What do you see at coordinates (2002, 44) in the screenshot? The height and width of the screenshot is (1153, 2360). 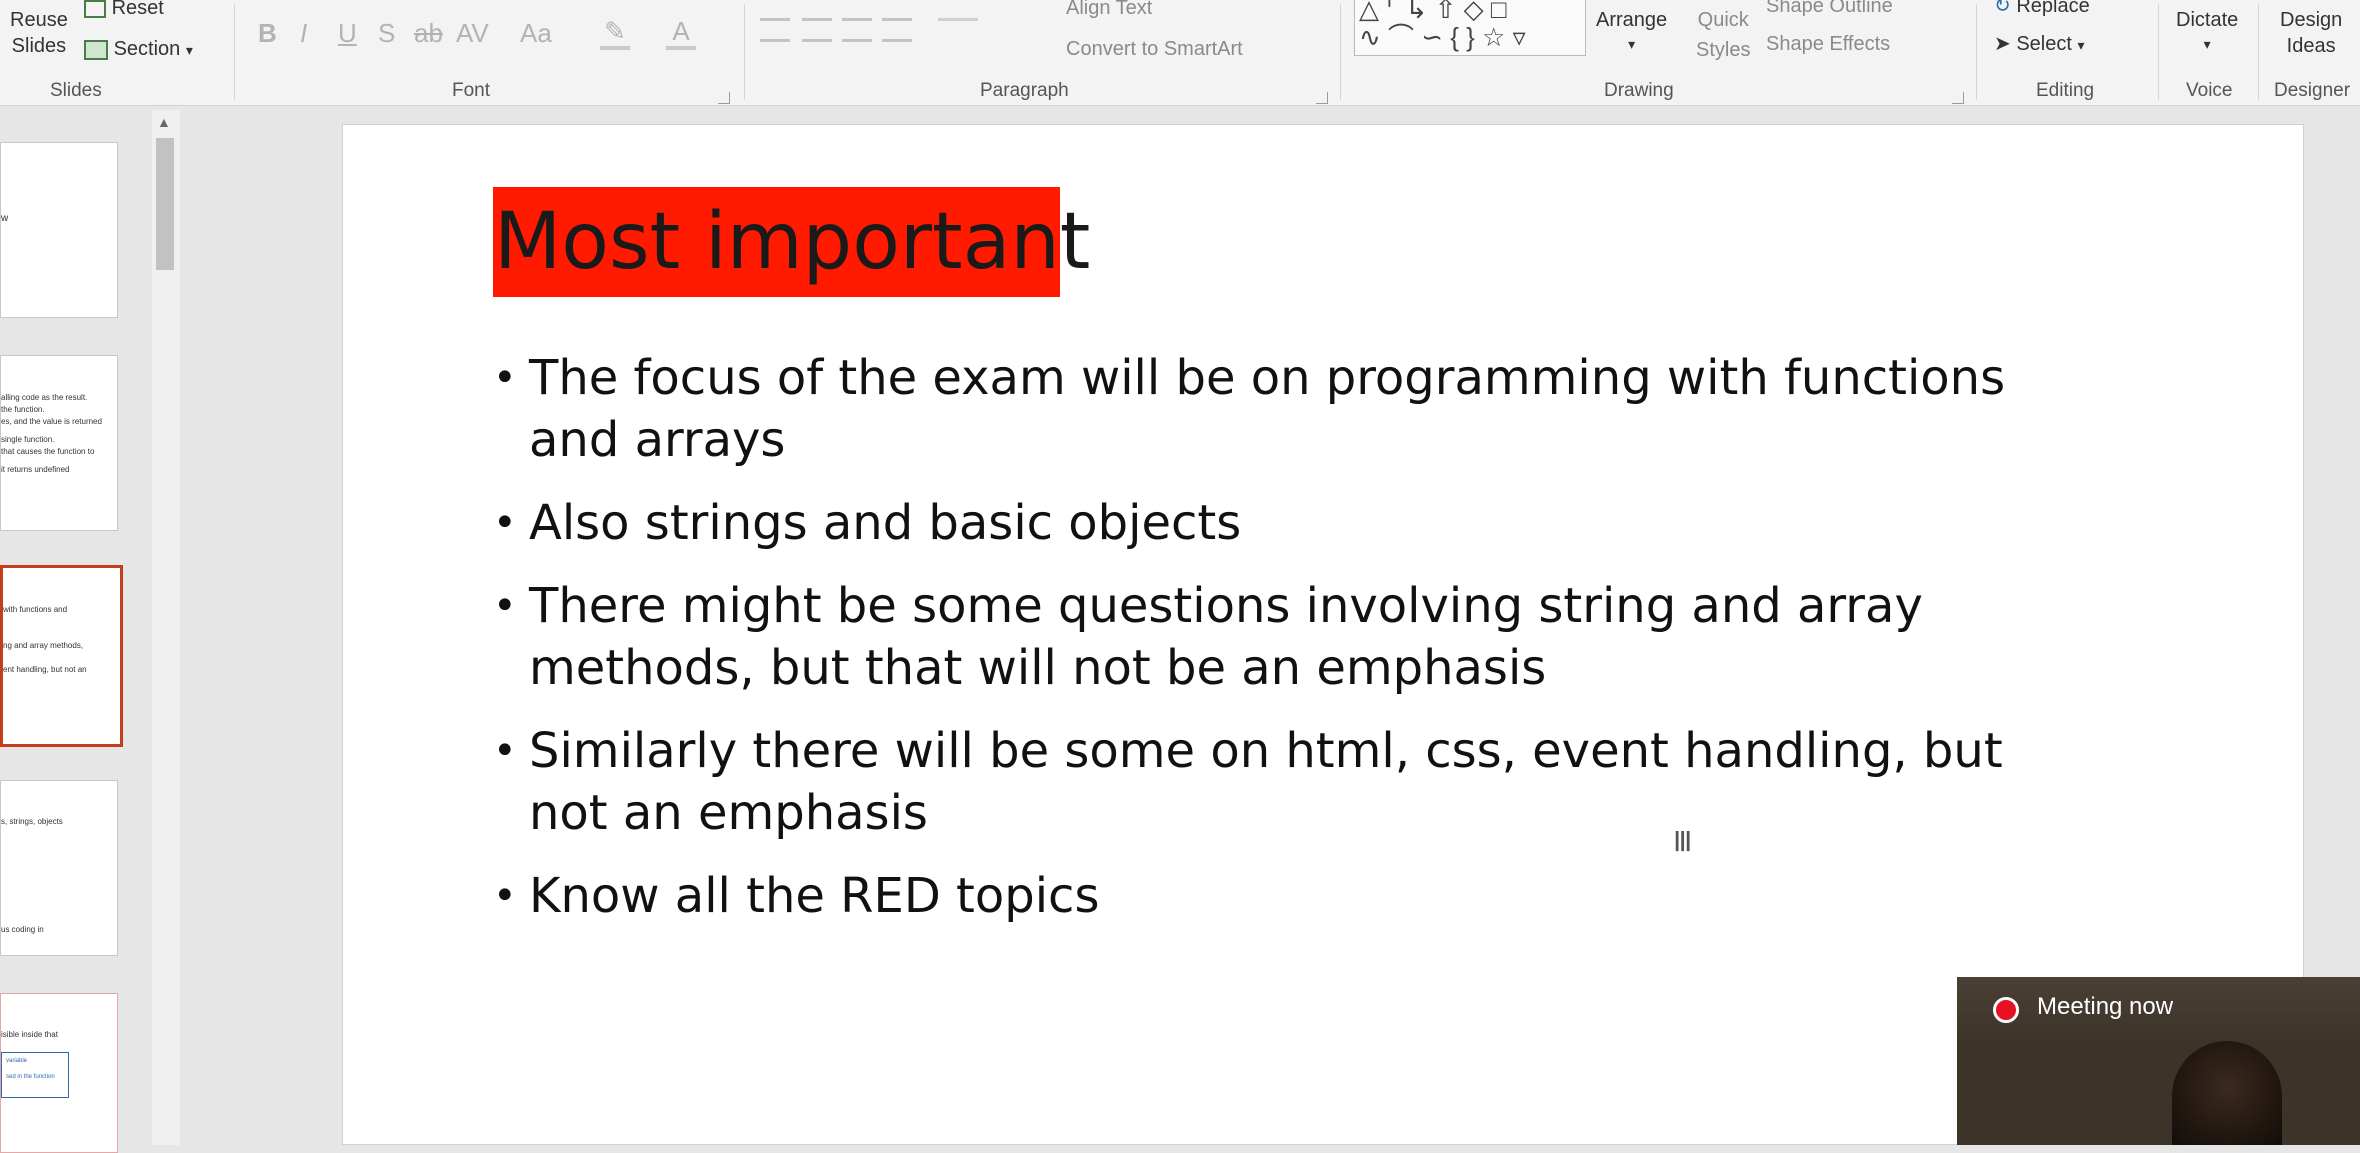 I see `cursor-icon: ➤` at bounding box center [2002, 44].